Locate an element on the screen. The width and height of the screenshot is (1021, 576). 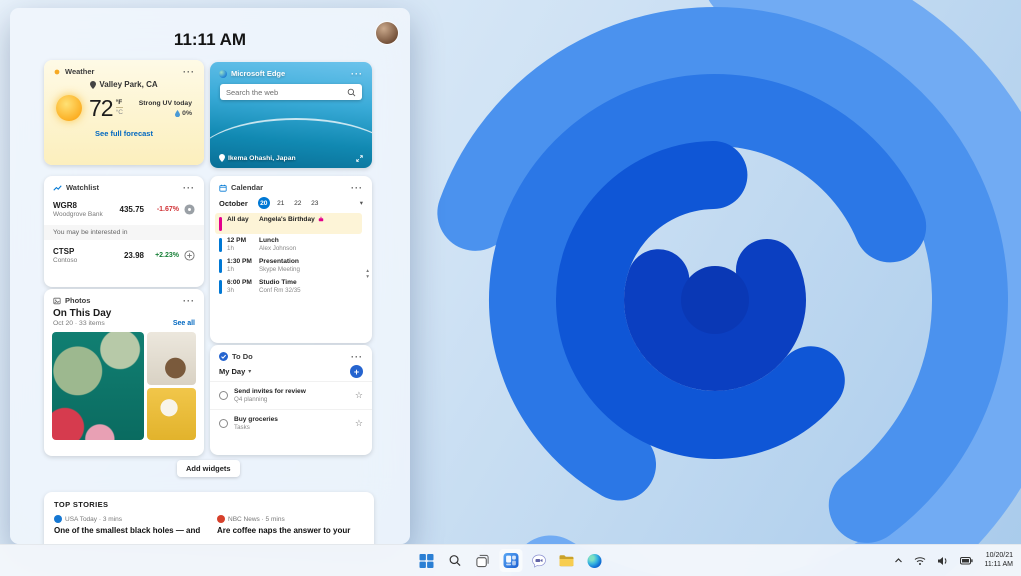
calendar-day: 21 is located at coordinates (281, 203).